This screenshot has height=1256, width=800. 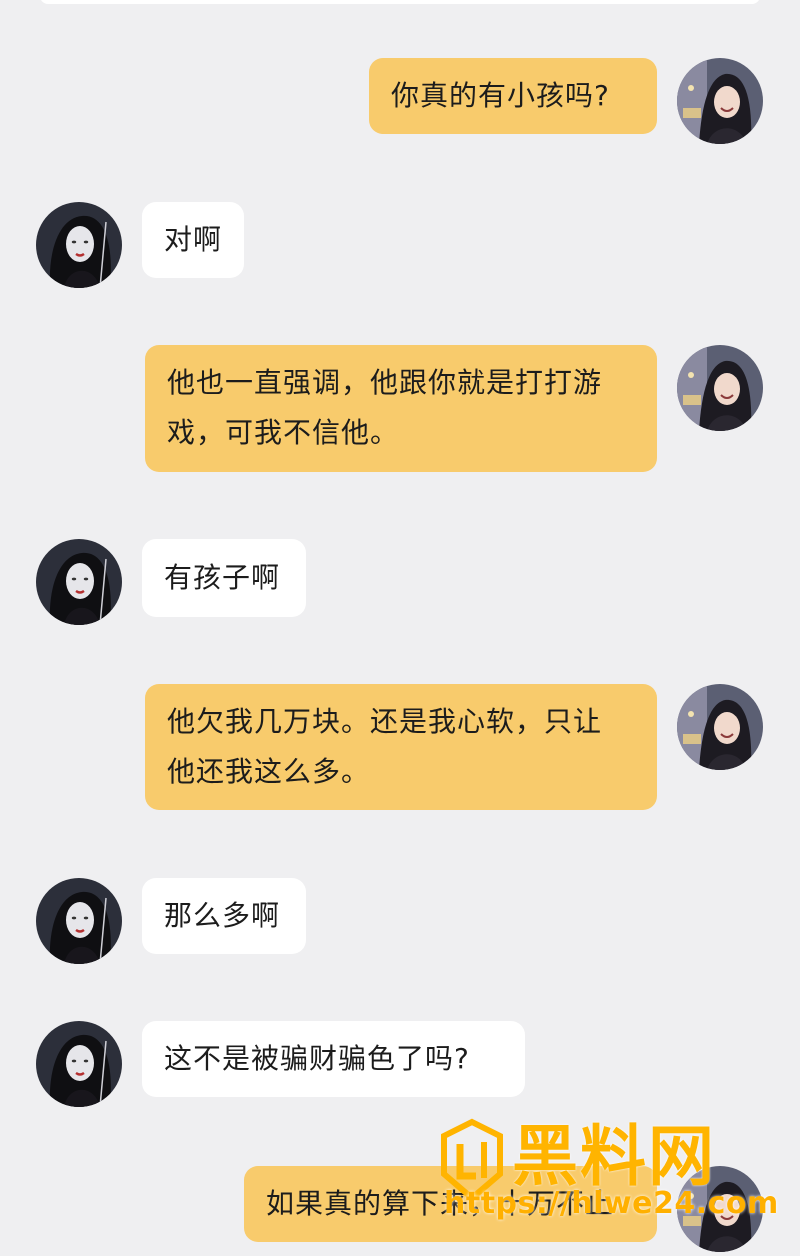 What do you see at coordinates (401, 408) in the screenshot?
I see `my-message-bubble: 他也一直强调，他跟你就是打打游 戏，可我不信他。` at bounding box center [401, 408].